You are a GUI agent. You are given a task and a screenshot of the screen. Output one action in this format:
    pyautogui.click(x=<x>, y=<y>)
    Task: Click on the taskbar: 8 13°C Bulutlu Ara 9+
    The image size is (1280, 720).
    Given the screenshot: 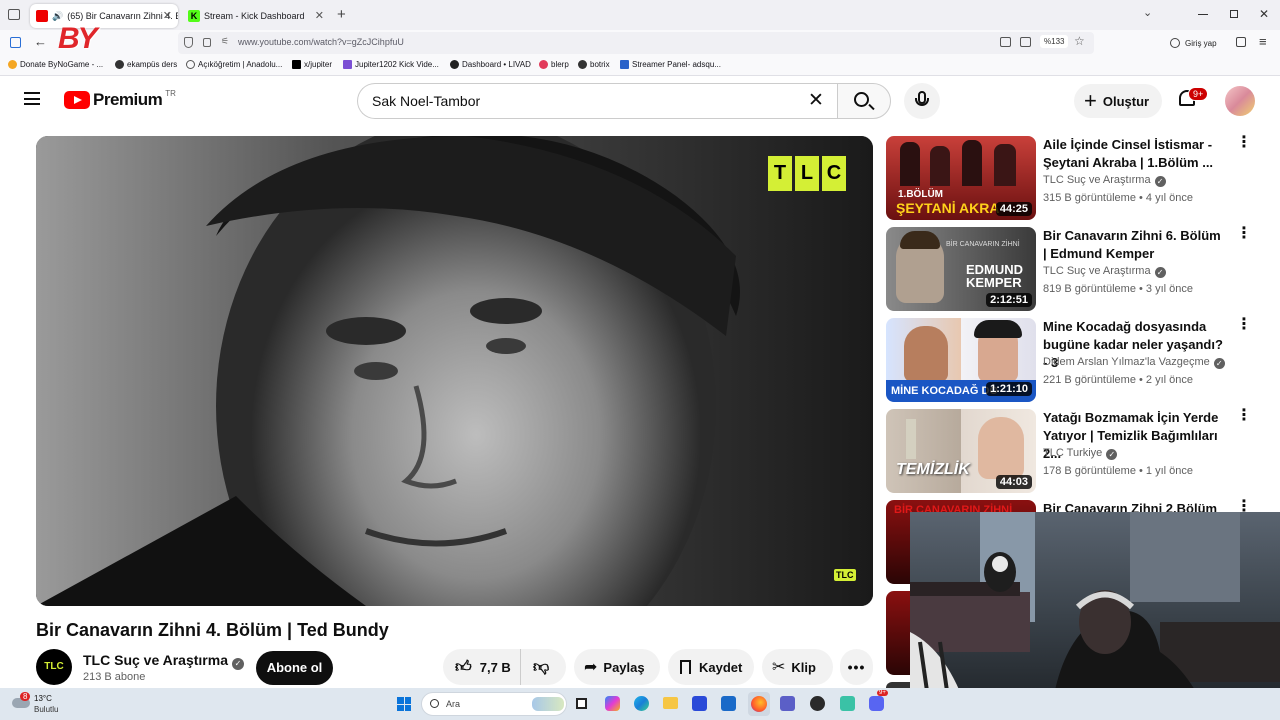 What is the action you would take?
    pyautogui.click(x=640, y=704)
    